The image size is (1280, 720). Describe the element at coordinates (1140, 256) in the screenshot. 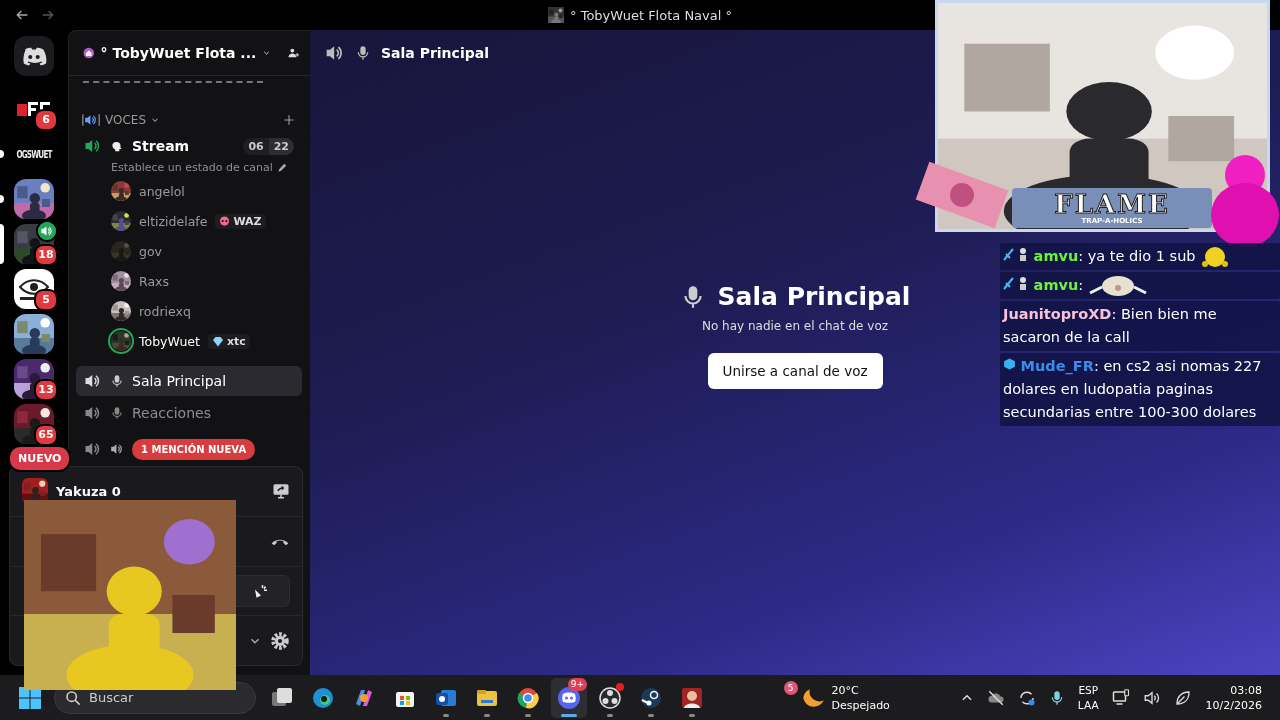

I see `chat-message: amvu: ya te dio 1 sub` at that location.